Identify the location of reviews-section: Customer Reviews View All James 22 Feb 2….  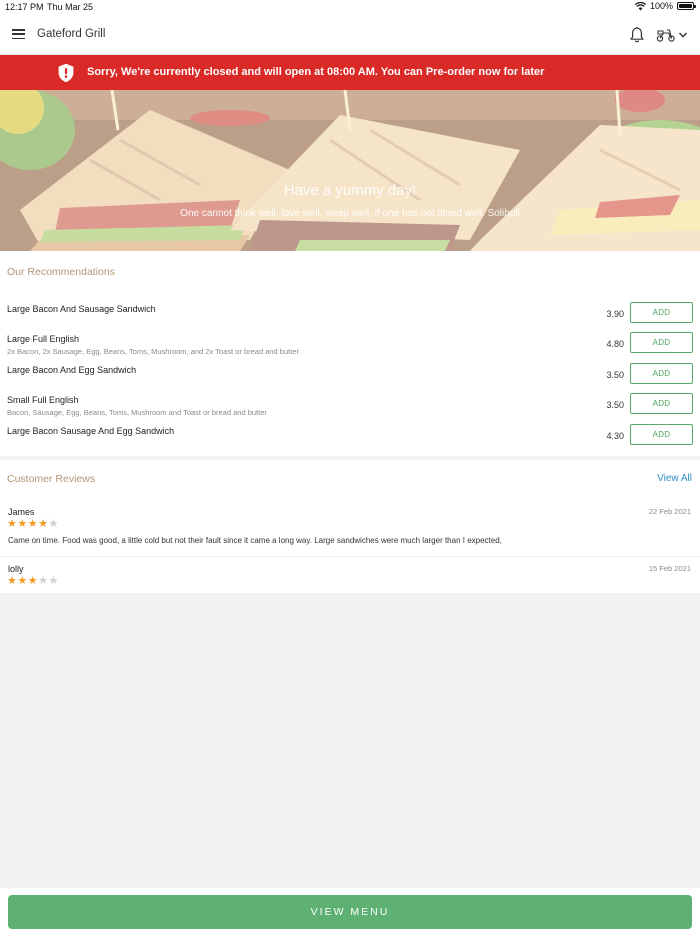
(350, 526).